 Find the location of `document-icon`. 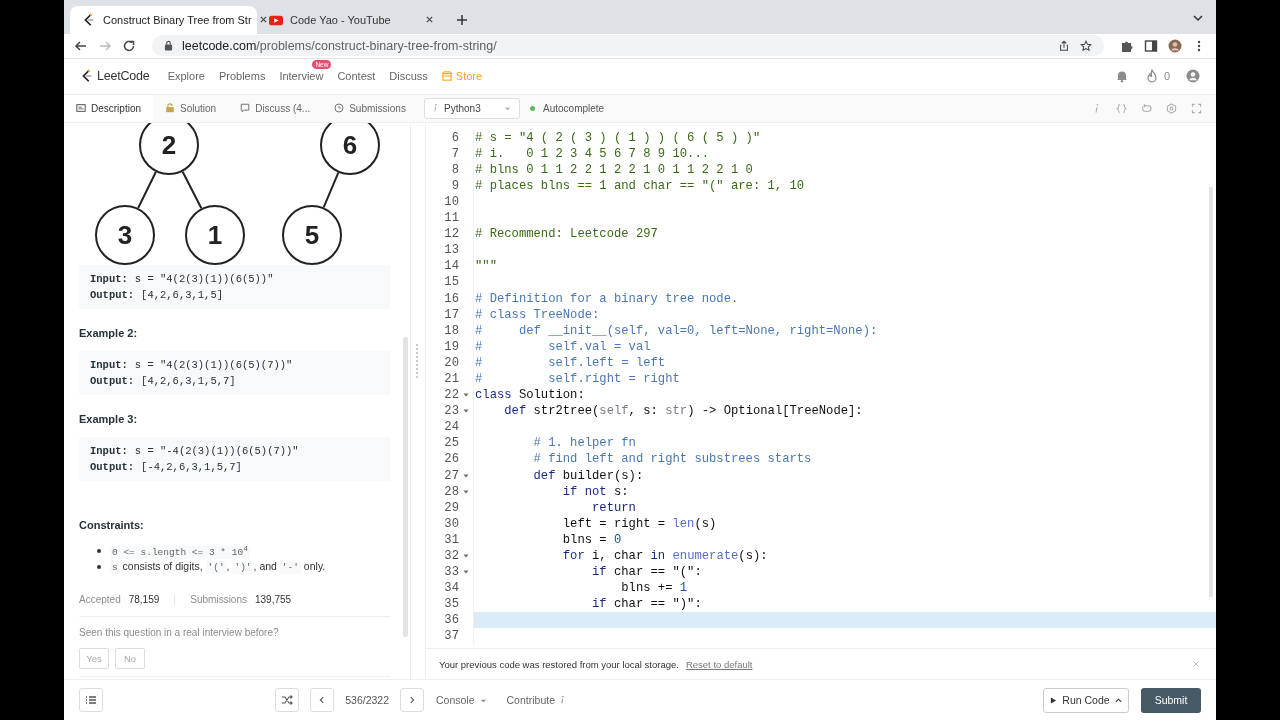

document-icon is located at coordinates (81, 108).